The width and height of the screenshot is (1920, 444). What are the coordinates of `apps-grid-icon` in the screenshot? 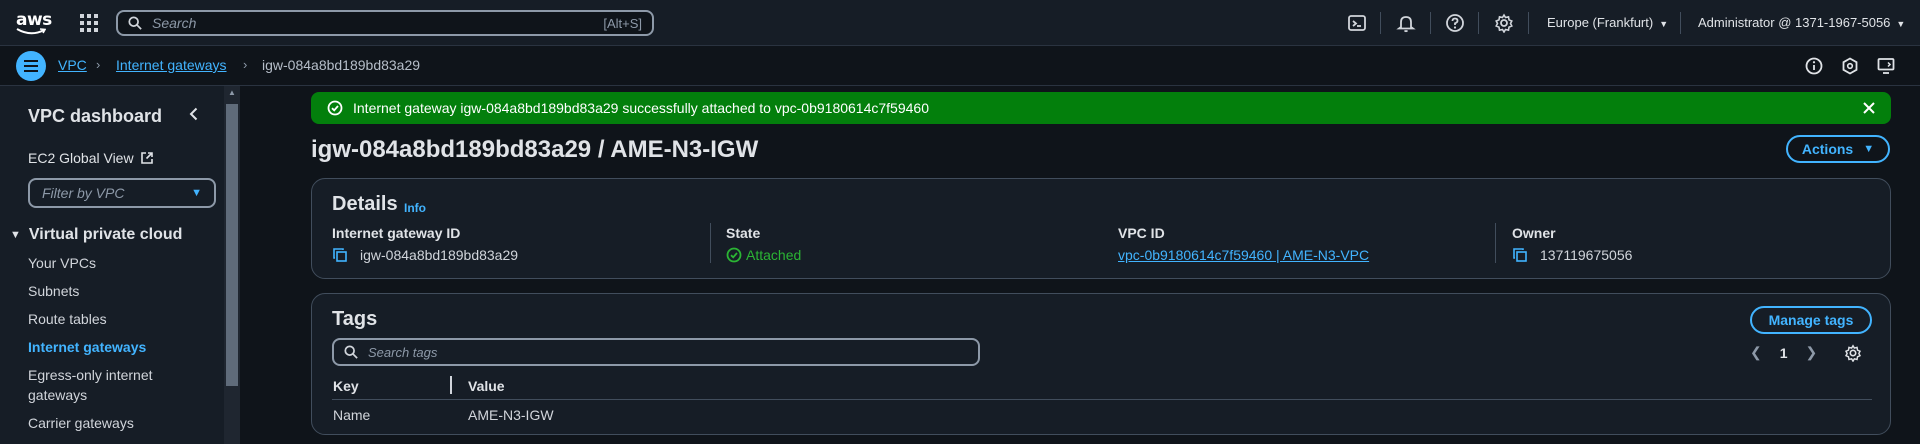 It's located at (89, 23).